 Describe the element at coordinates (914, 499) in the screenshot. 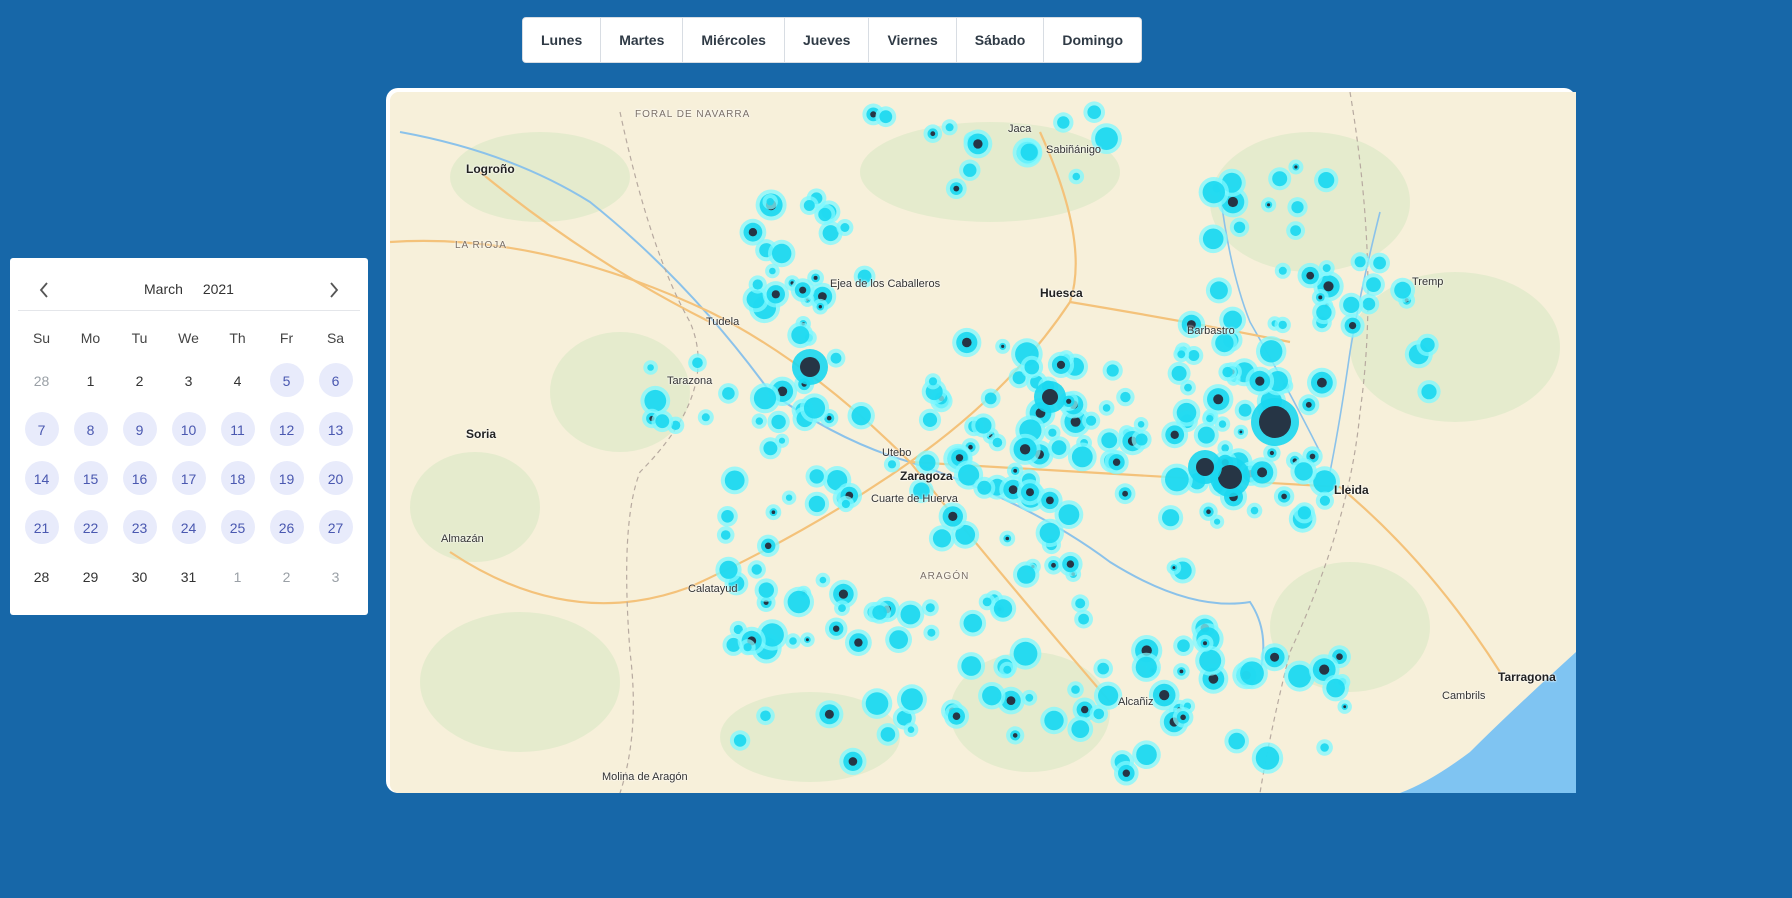

I see `place-label: Cuarte de Huerva` at that location.